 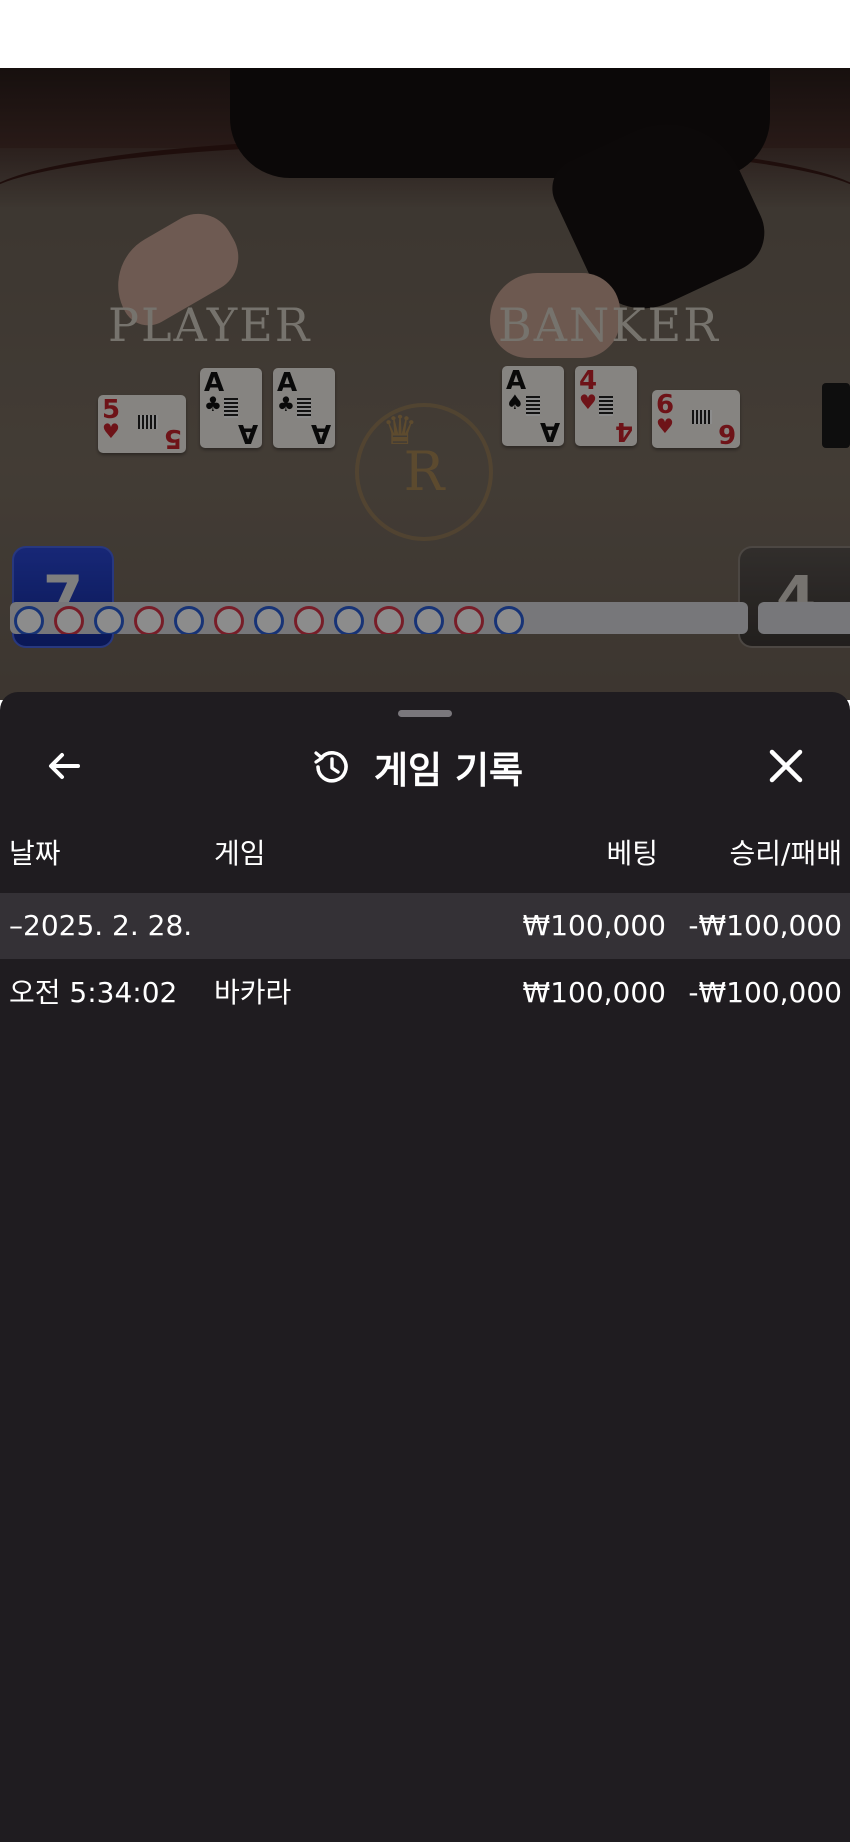 What do you see at coordinates (240, 853) in the screenshot?
I see `column-header-game: 게임` at bounding box center [240, 853].